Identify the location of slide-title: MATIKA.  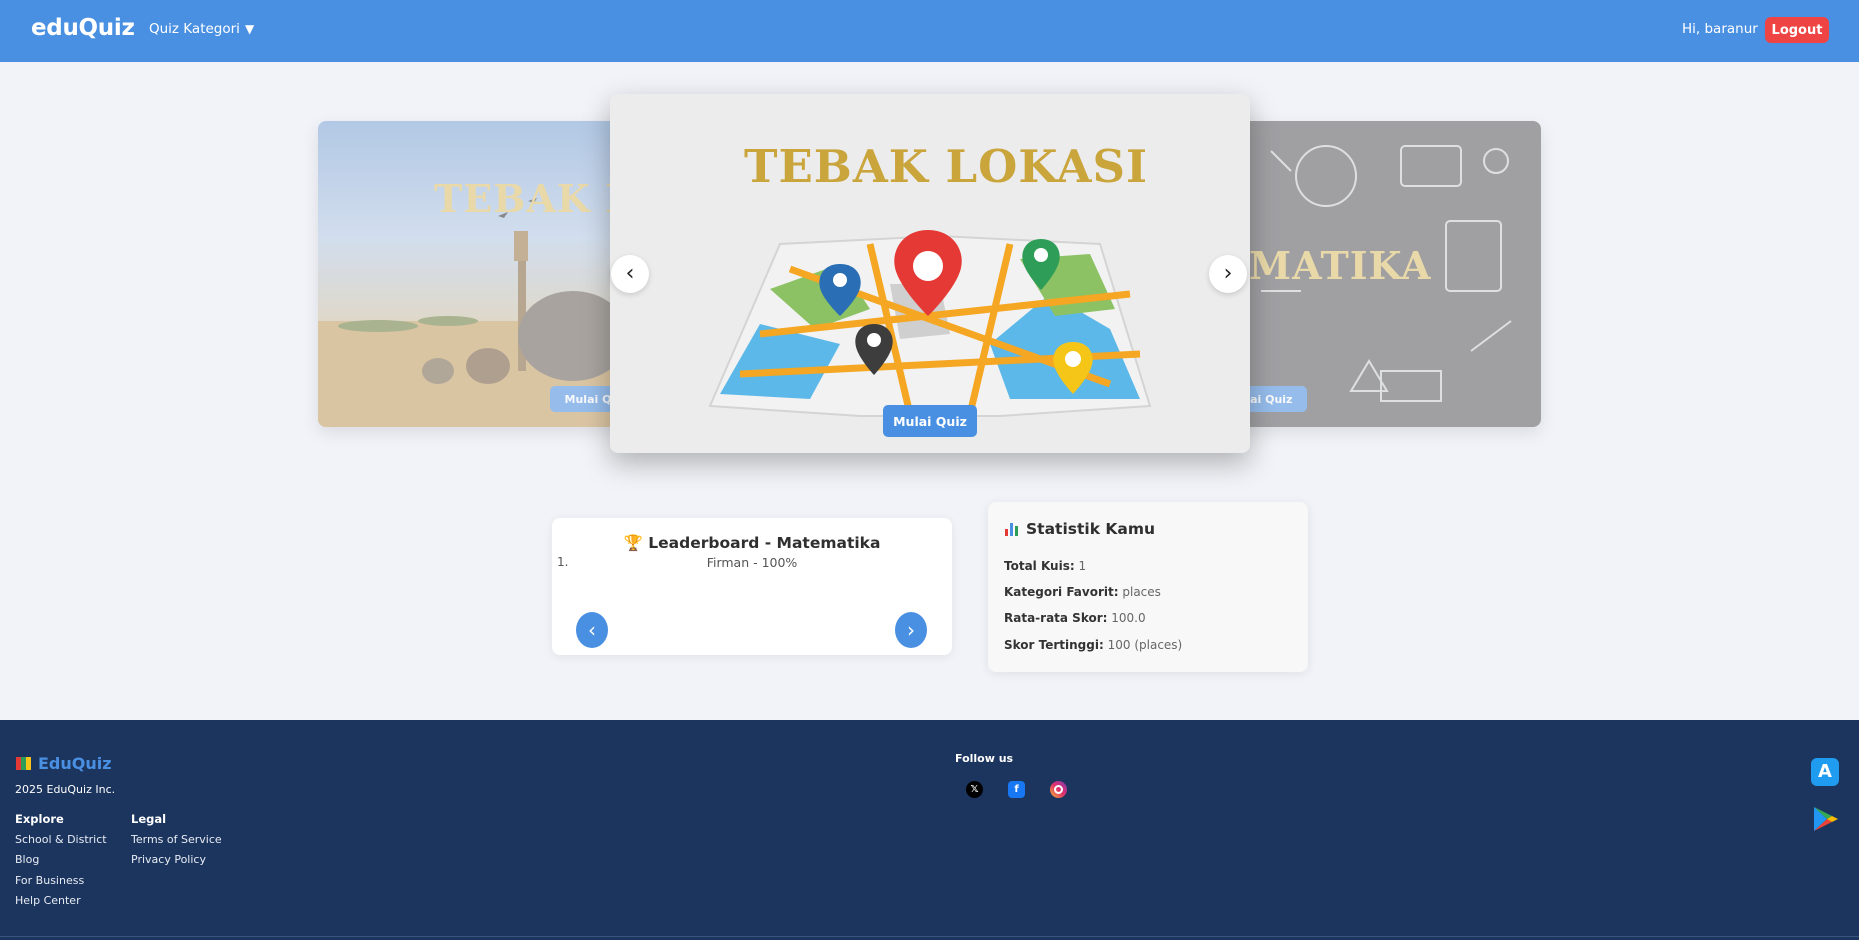
(1340, 265).